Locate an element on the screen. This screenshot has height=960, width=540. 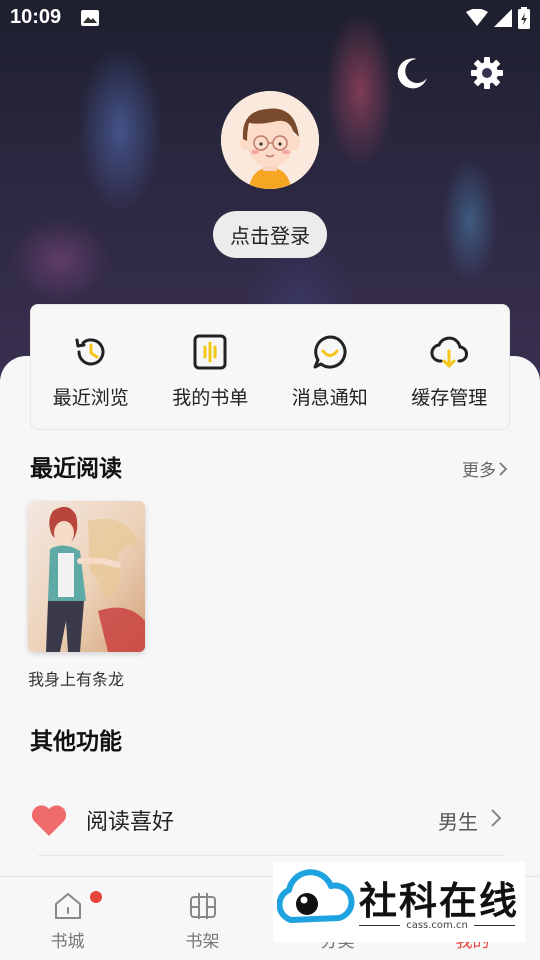
quick-actions-card: 最近浏览 我的书单 消息通知 缓存管理 is located at coordinates (270, 367).